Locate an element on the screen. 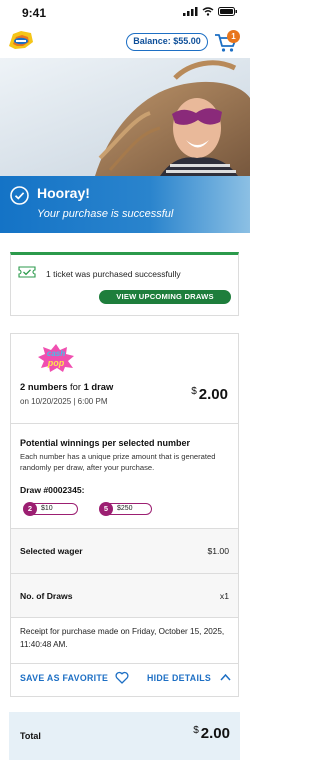 This screenshot has height=771, width=320. check-circle-icon is located at coordinates (19, 195).